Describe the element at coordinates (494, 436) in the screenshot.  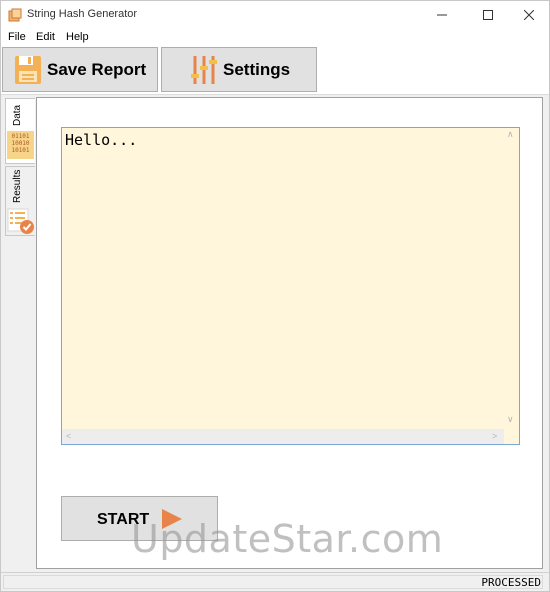
I see `scroll-right-icon: >` at that location.